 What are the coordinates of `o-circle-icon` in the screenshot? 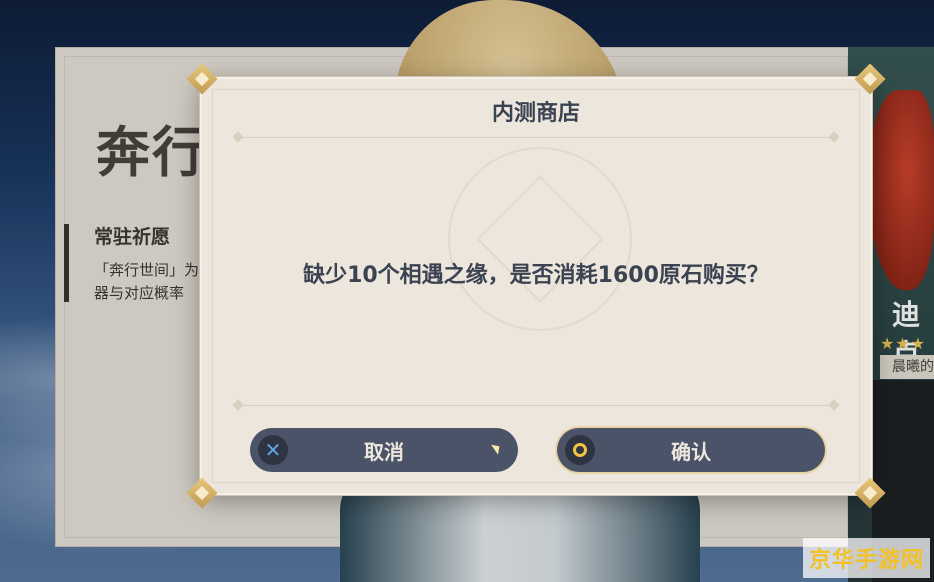 It's located at (580, 450).